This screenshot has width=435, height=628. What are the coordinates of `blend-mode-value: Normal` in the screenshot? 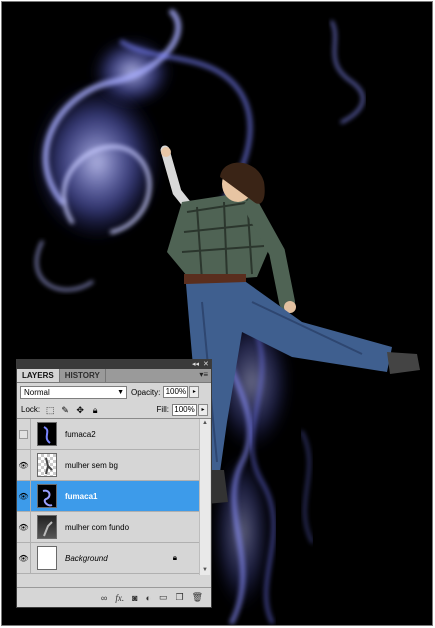 It's located at (37, 392).